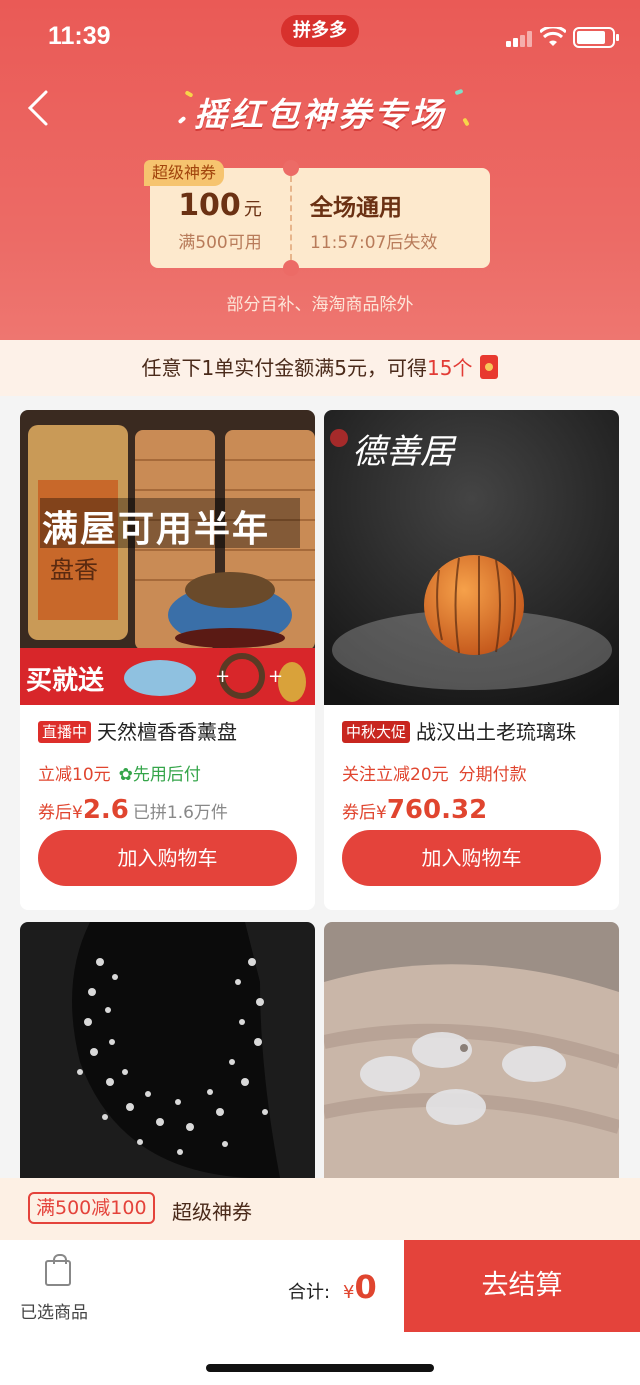  I want to click on image-gift-text: 买就送, so click(65, 681).